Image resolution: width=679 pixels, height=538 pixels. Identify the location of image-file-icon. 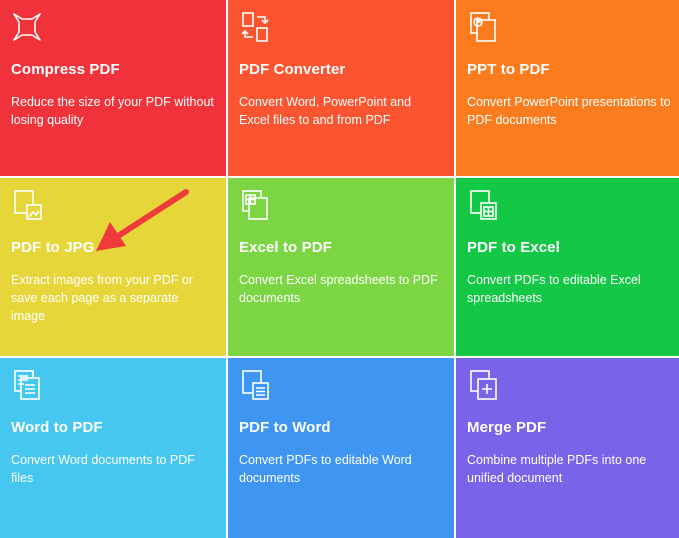
(27, 205).